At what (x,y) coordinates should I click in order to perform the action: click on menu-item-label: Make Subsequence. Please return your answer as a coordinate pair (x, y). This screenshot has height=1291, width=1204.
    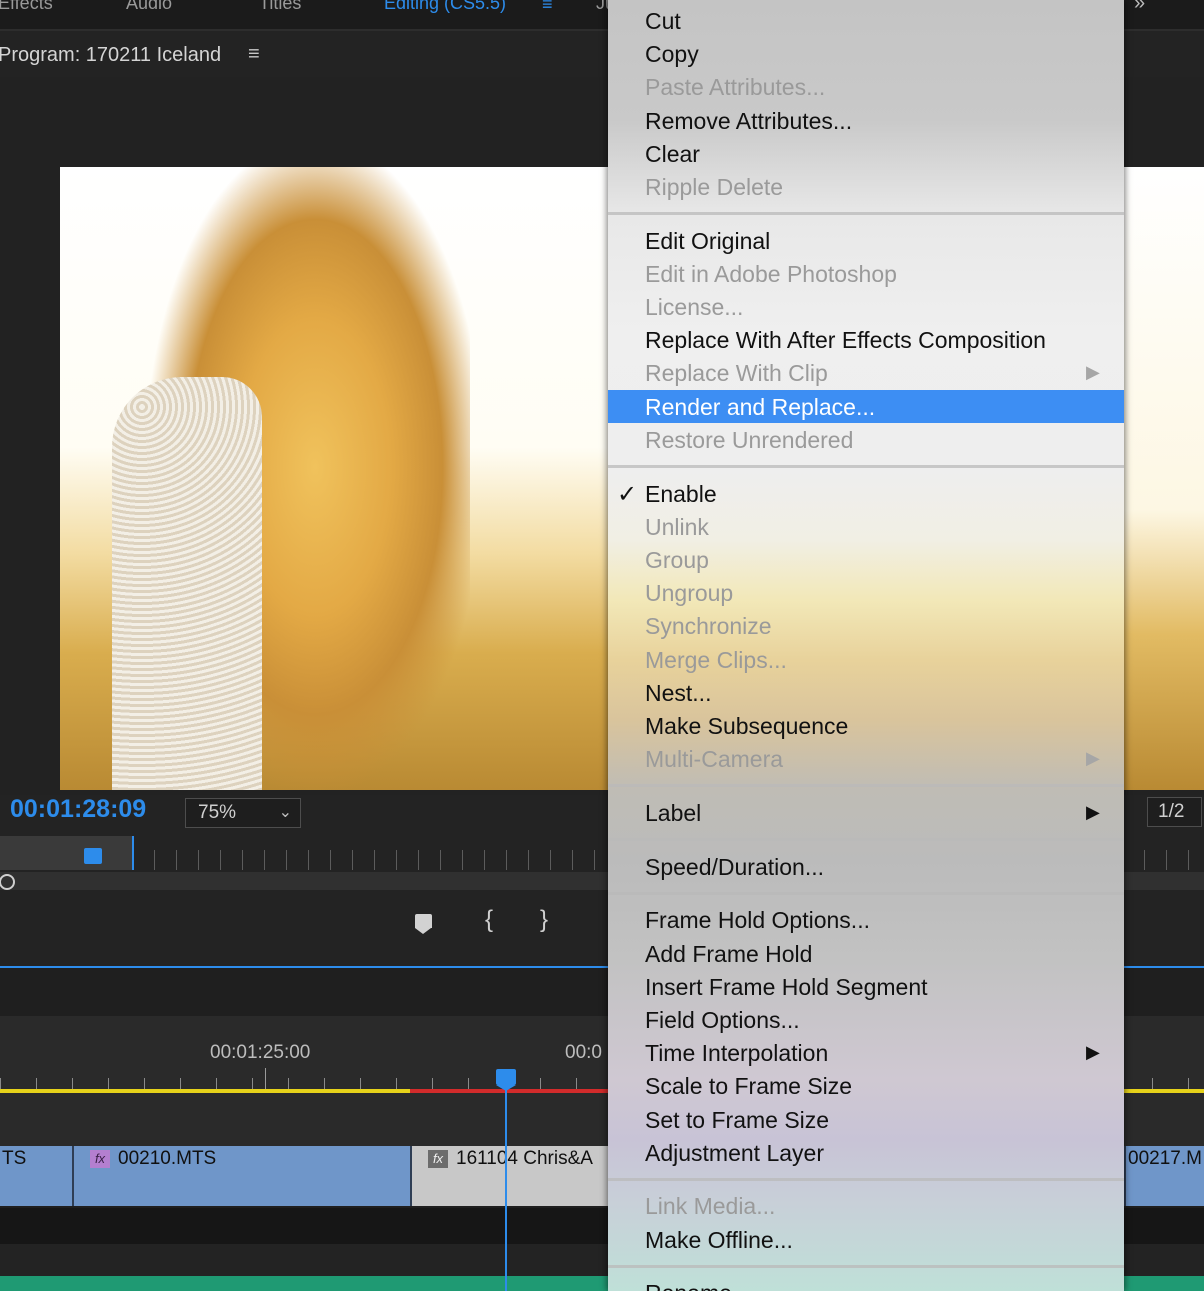
    Looking at the image, I should click on (747, 726).